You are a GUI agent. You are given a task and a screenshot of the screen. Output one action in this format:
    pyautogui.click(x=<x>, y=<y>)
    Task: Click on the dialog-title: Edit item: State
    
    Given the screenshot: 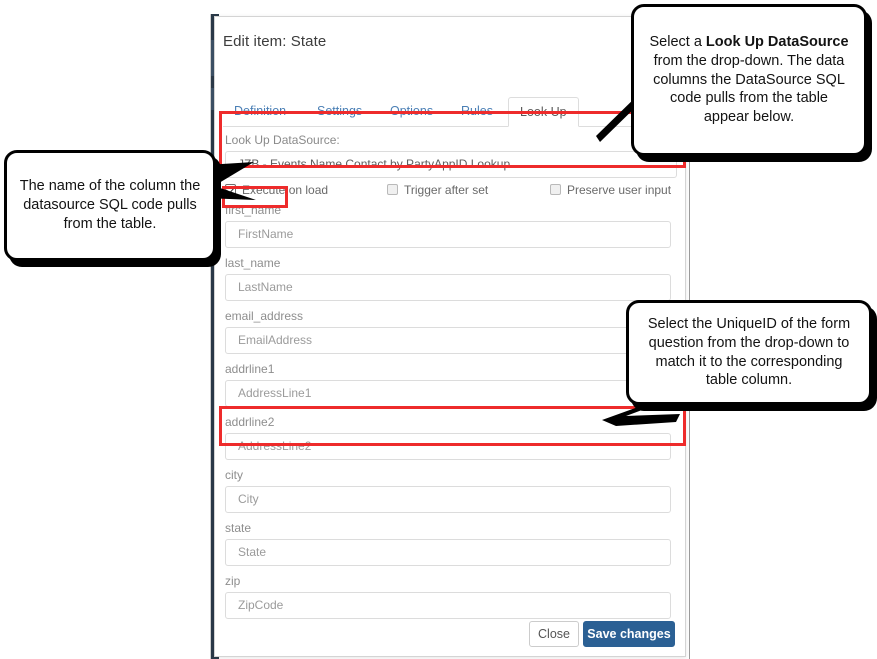 What is the action you would take?
    pyautogui.click(x=275, y=41)
    